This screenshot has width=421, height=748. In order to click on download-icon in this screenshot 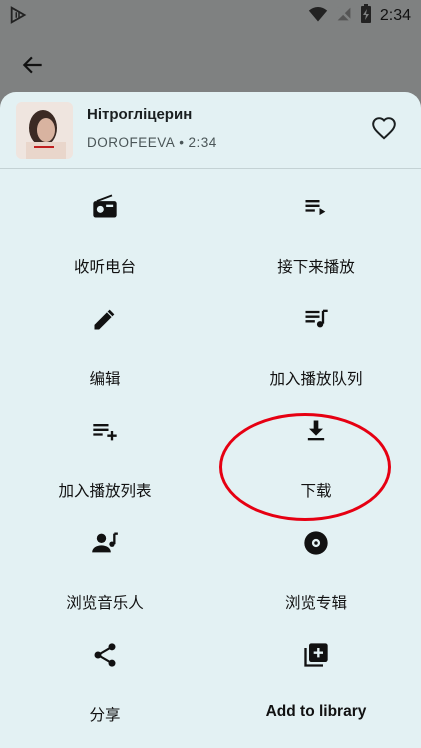, I will do `click(316, 431)`.